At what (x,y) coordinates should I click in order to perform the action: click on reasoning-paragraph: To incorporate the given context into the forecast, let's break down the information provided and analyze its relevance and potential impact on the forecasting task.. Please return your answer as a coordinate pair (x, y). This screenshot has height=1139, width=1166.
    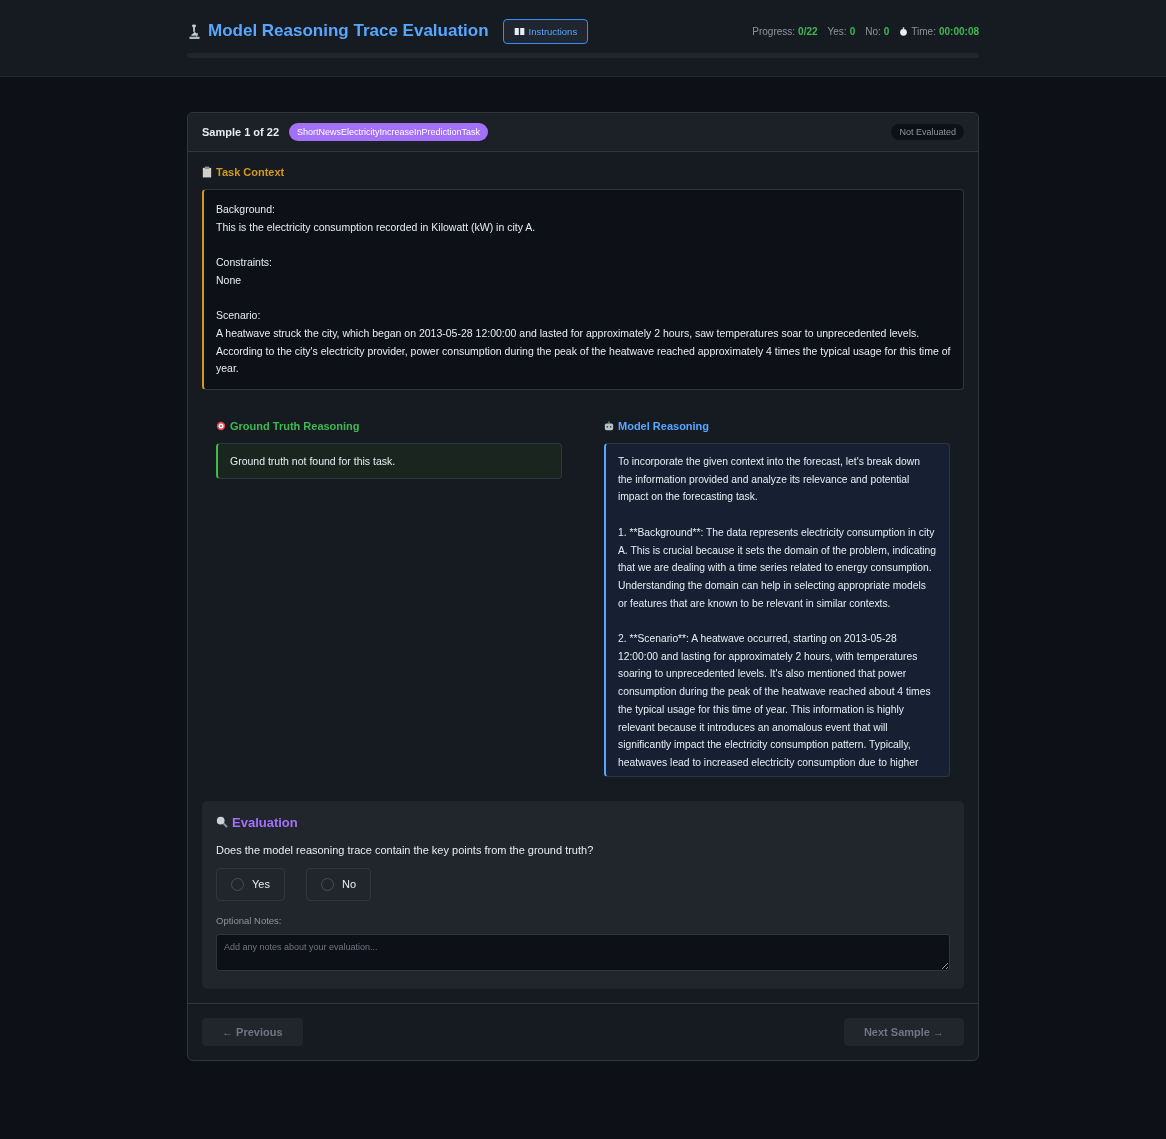
    Looking at the image, I should click on (769, 480).